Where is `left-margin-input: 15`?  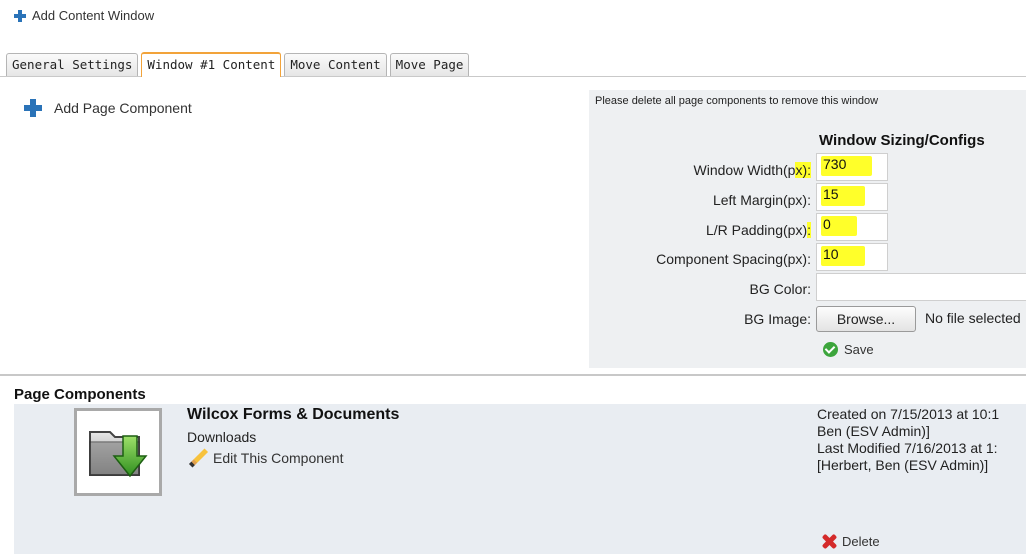 left-margin-input: 15 is located at coordinates (852, 197).